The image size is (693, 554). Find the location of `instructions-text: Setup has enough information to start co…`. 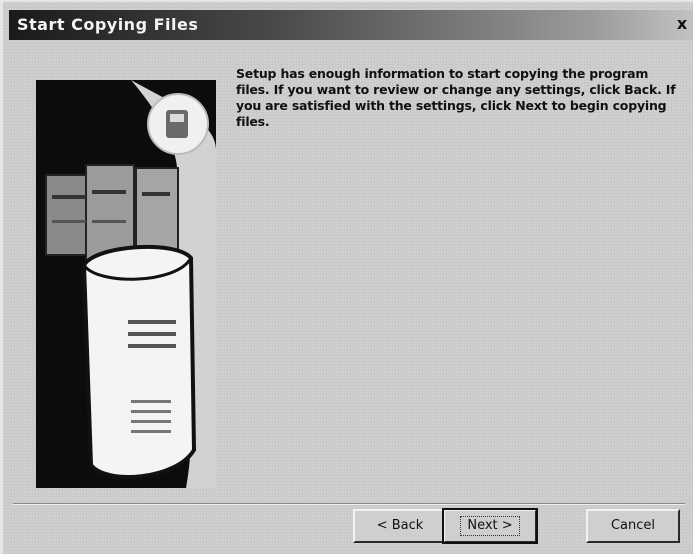

instructions-text: Setup has enough information to start co… is located at coordinates (456, 97).